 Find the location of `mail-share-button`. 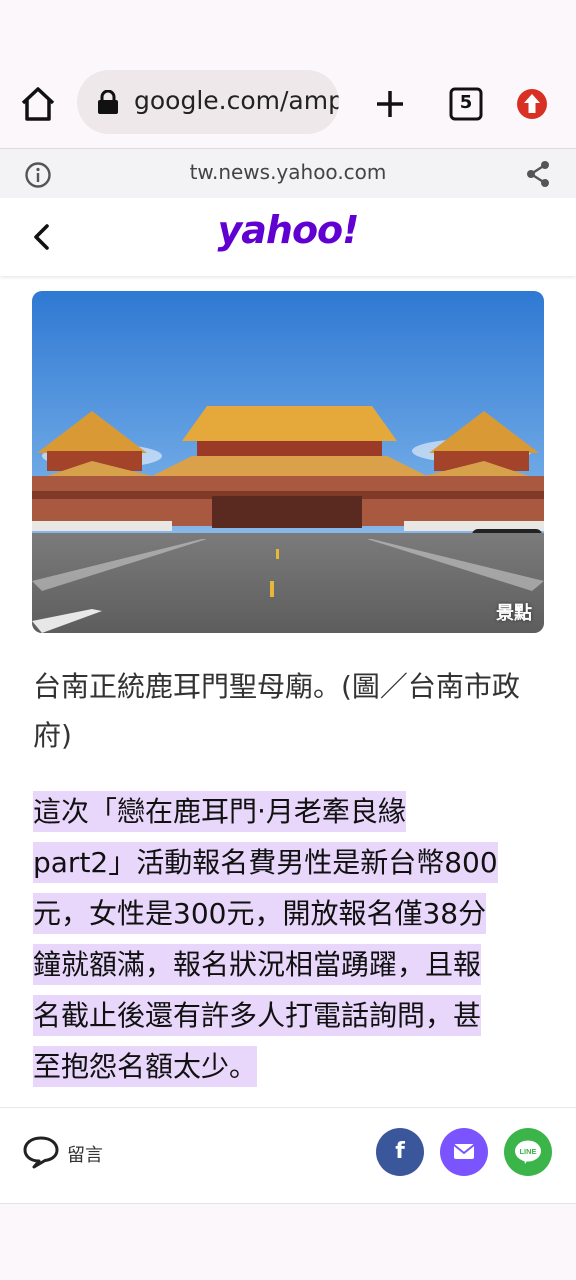

mail-share-button is located at coordinates (464, 1152).